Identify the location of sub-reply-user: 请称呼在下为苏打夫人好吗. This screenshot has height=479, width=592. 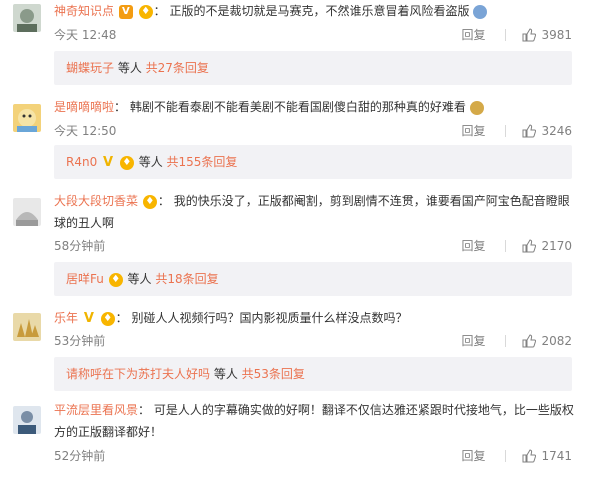
(138, 374).